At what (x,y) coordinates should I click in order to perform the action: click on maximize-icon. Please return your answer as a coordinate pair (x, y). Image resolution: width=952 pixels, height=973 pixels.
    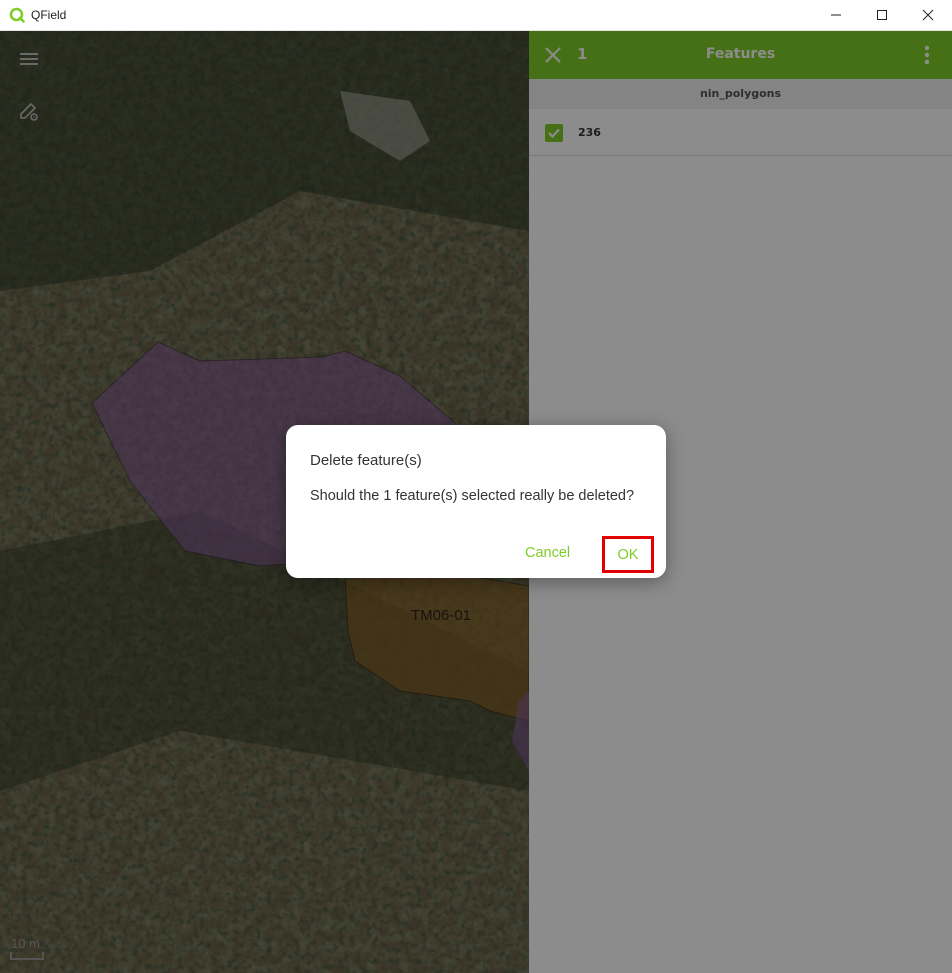
    Looking at the image, I should click on (882, 15).